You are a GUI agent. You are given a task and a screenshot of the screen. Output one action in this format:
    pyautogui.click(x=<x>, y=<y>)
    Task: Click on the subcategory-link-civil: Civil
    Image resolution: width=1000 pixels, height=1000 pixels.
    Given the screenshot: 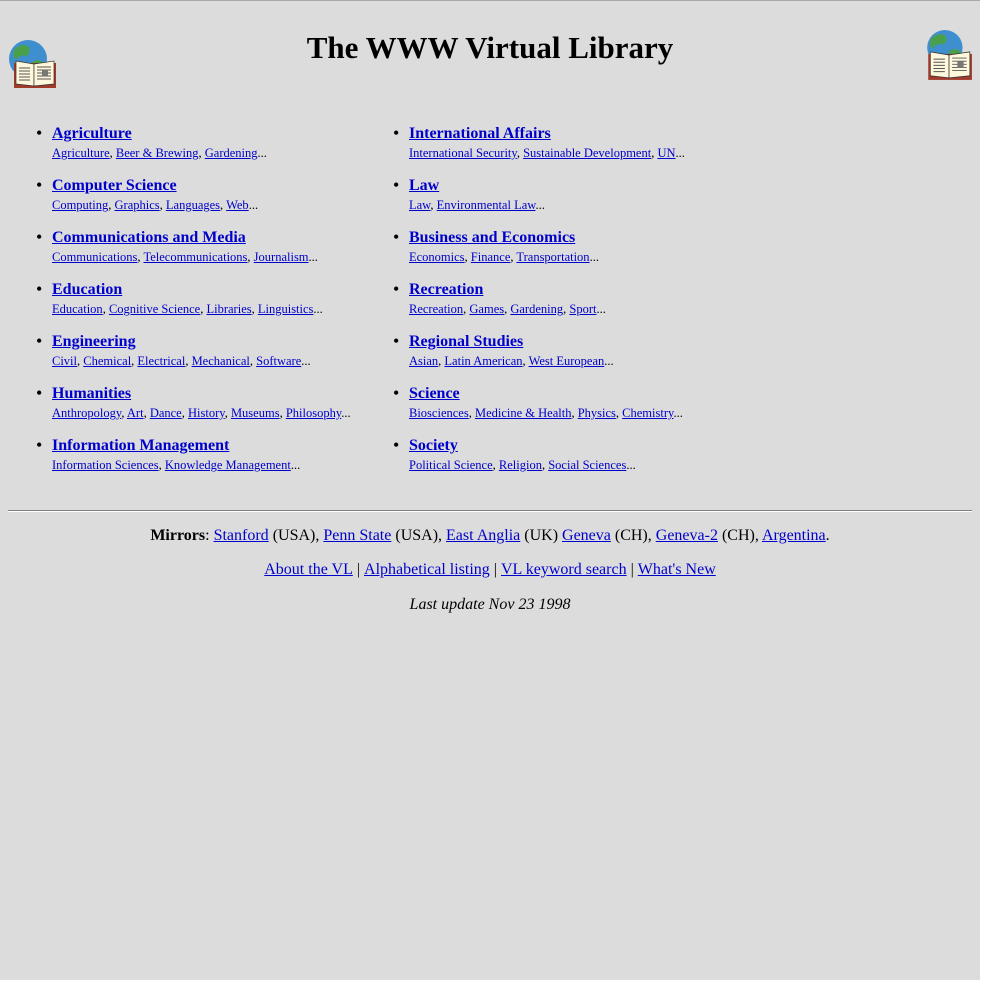 What is the action you would take?
    pyautogui.click(x=64, y=361)
    